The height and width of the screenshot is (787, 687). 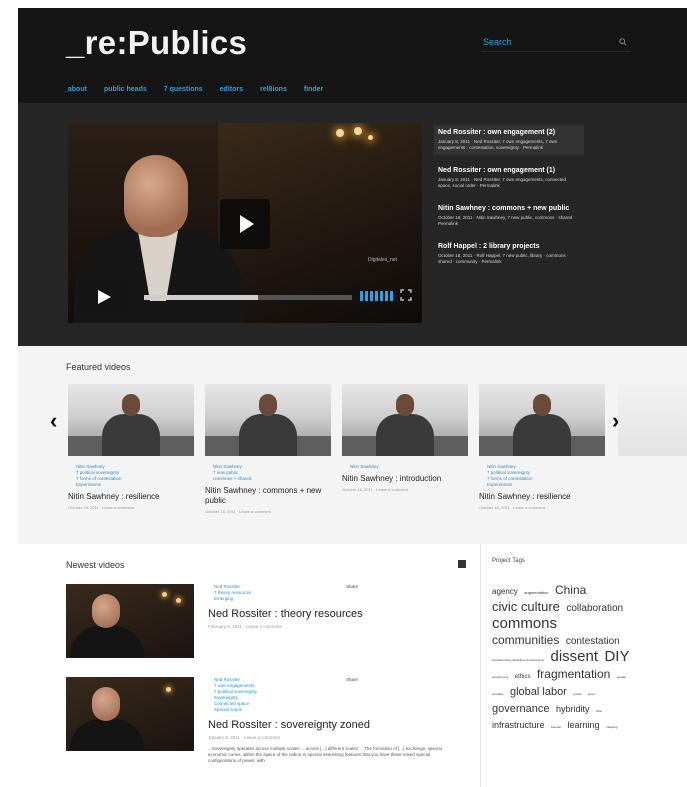 I want to click on tag-cloud-link: gender, so click(x=621, y=677).